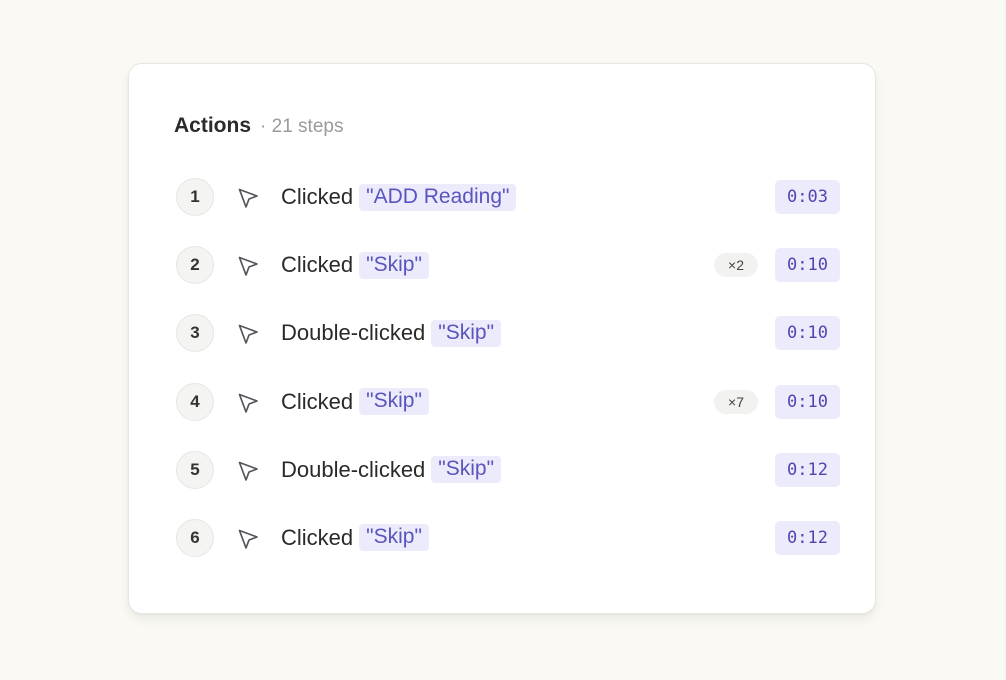  I want to click on step-number: 2, so click(195, 265).